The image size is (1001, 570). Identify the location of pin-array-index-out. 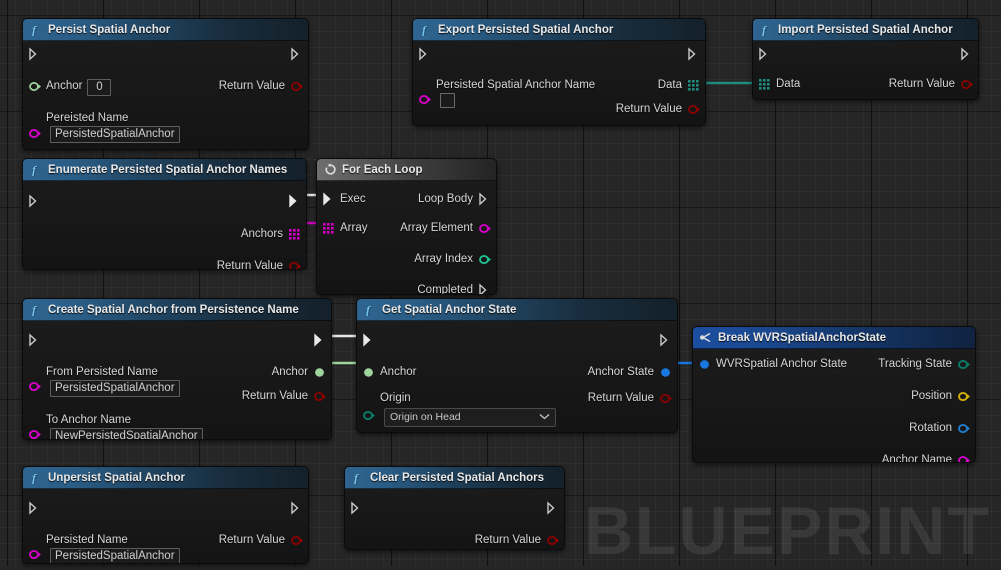
(484, 259).